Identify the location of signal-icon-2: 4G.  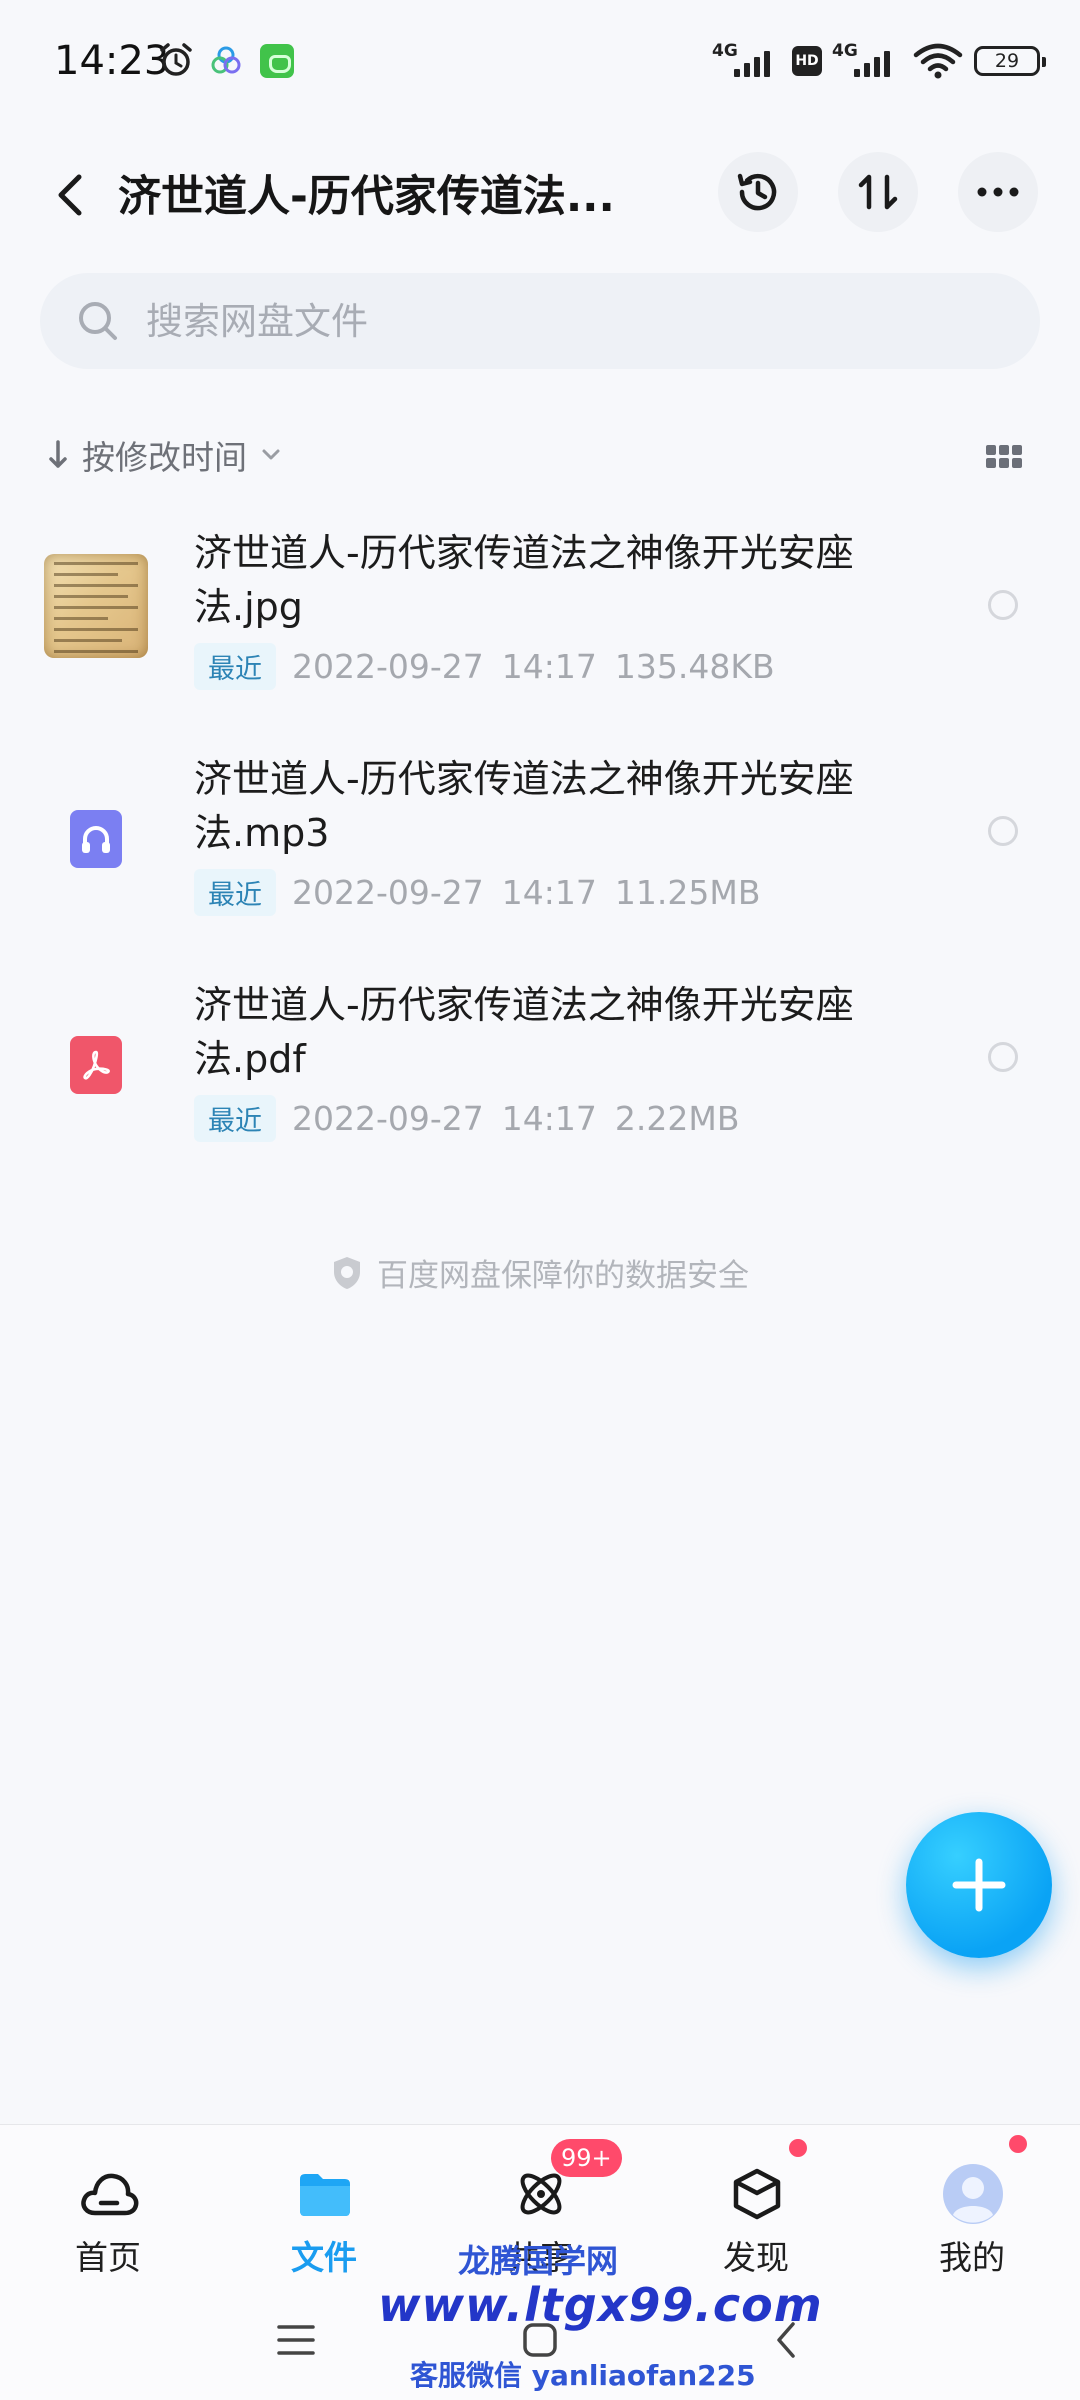
(867, 61).